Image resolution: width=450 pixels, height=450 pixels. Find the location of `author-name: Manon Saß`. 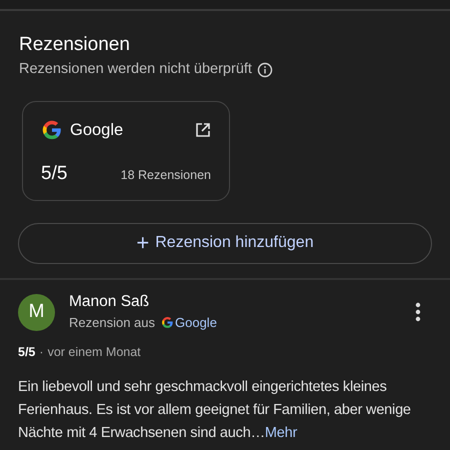

author-name: Manon Saß is located at coordinates (109, 302).